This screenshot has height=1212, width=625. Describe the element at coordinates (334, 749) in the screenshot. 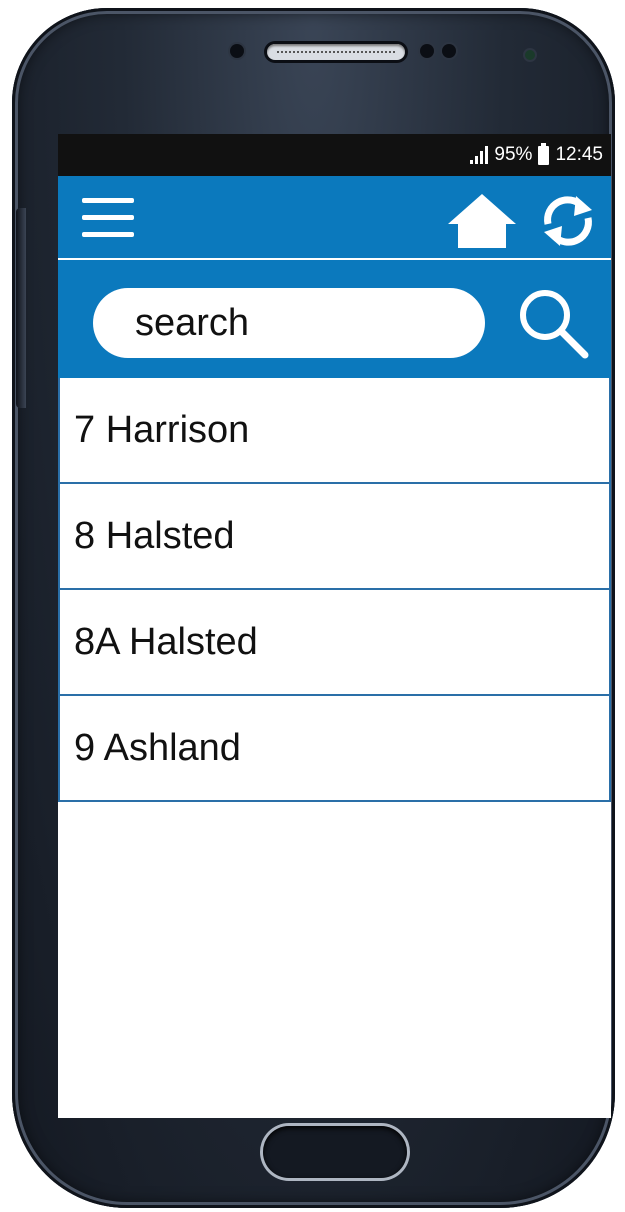

I see `list-item: 9 Ashland` at that location.